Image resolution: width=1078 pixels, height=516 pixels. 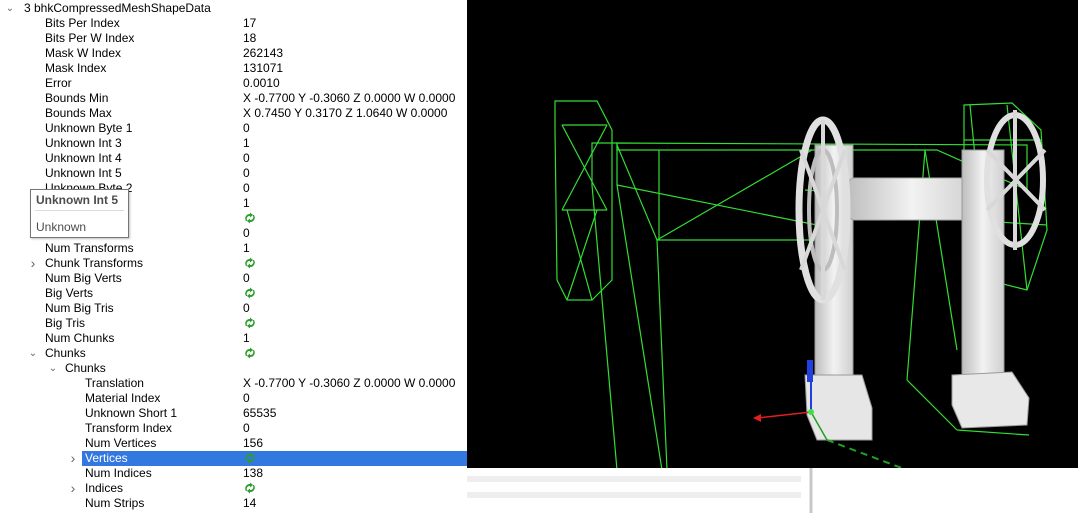 What do you see at coordinates (233, 128) in the screenshot?
I see `tree-row: Unknown Byte 1 0` at bounding box center [233, 128].